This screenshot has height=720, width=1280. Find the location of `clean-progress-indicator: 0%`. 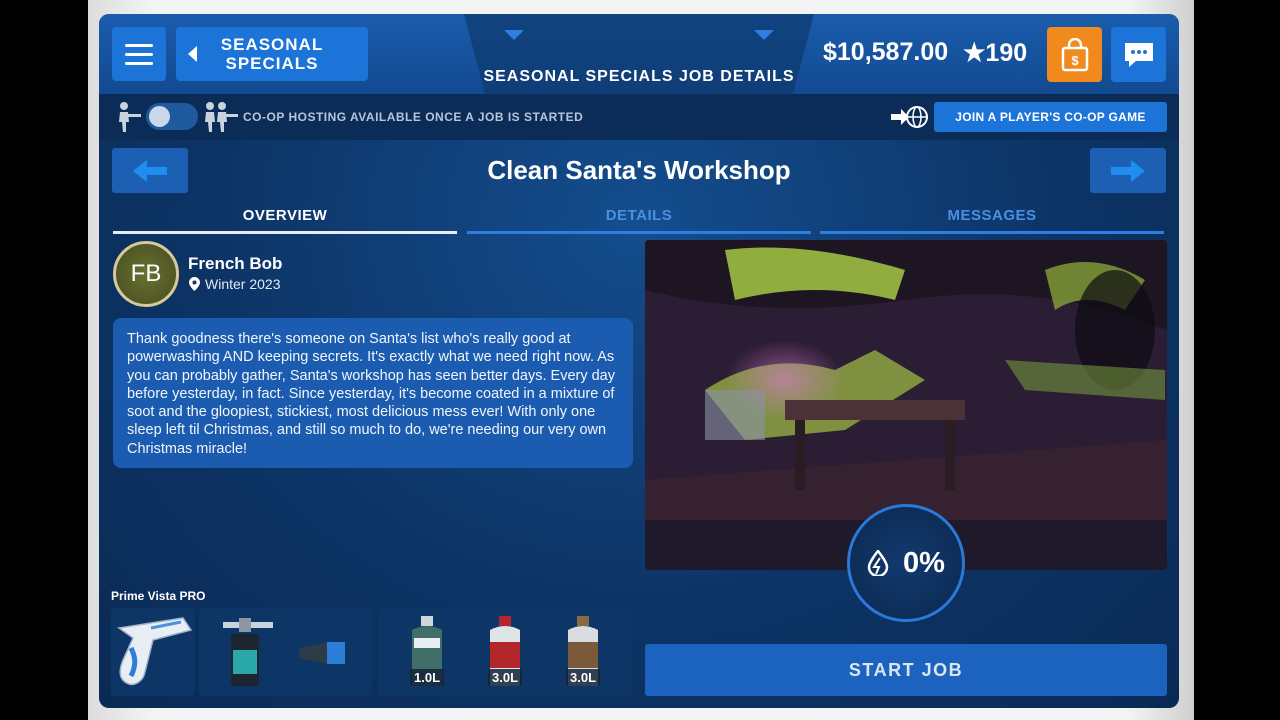

clean-progress-indicator: 0% is located at coordinates (906, 563).